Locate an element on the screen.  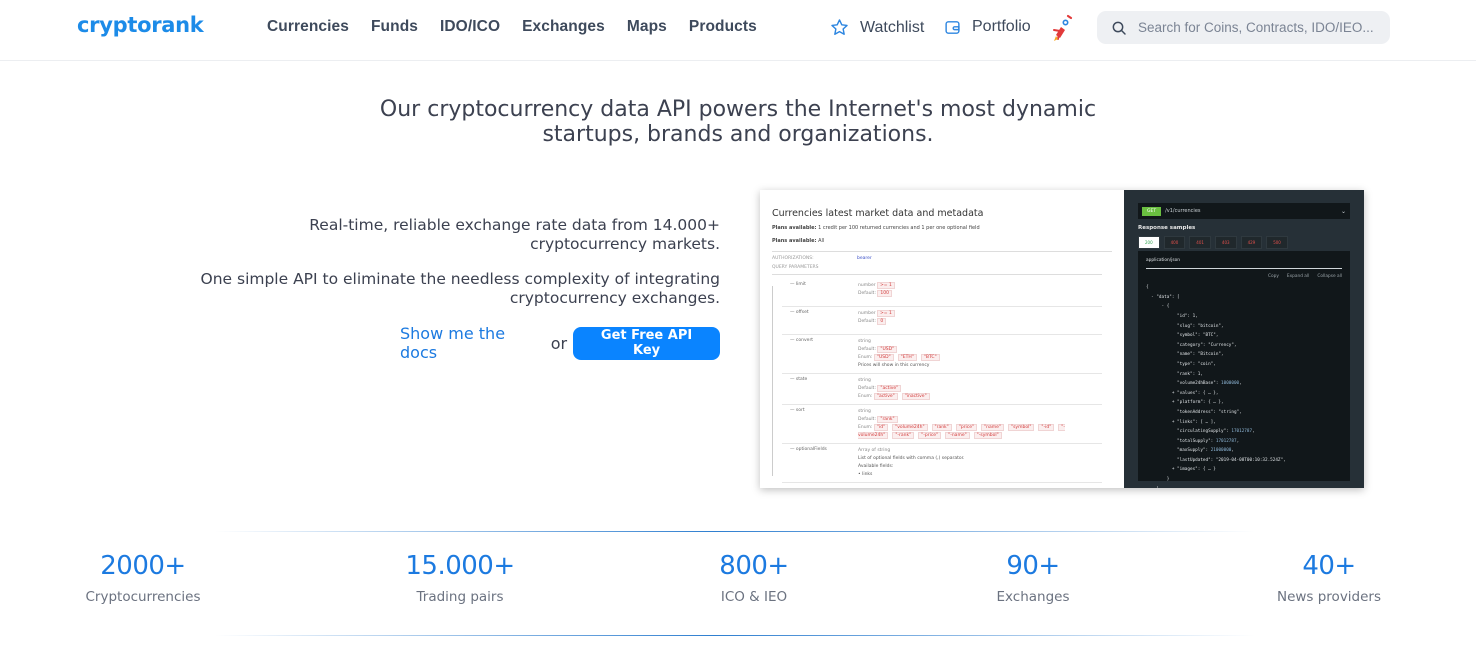
enum-value: "id" is located at coordinates (881, 427).